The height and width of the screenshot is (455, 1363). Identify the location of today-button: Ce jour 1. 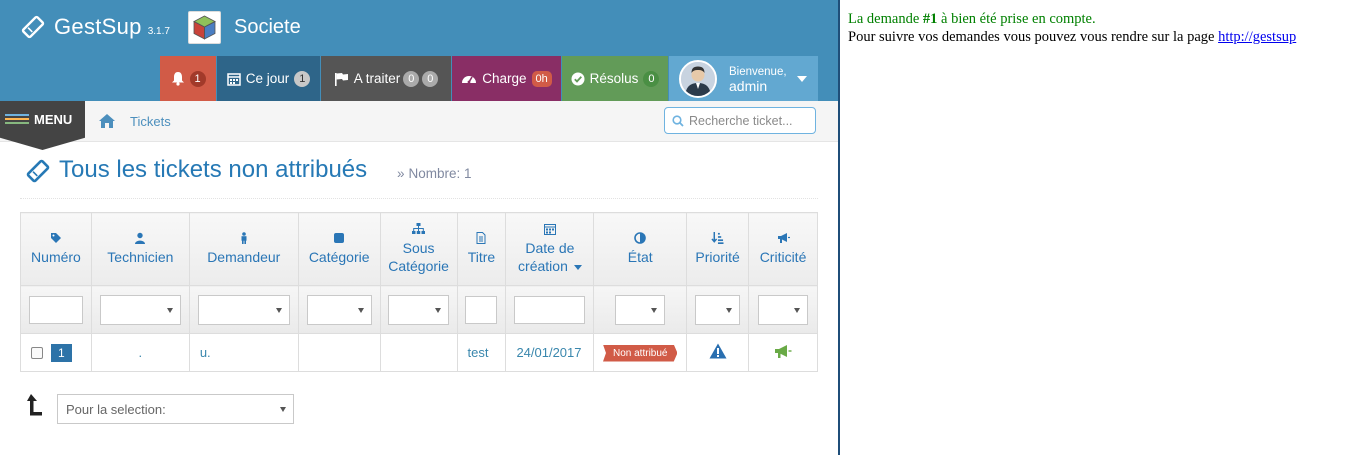
(268, 78).